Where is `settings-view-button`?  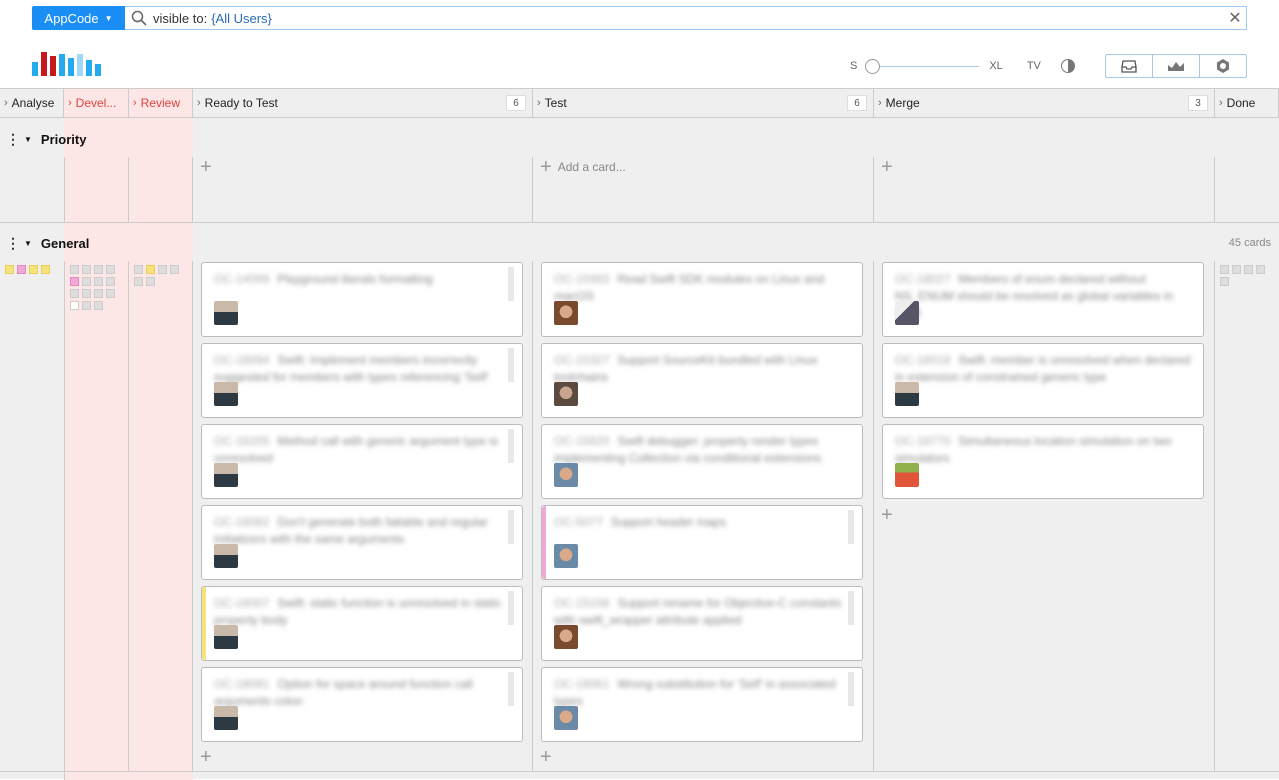 settings-view-button is located at coordinates (1223, 66).